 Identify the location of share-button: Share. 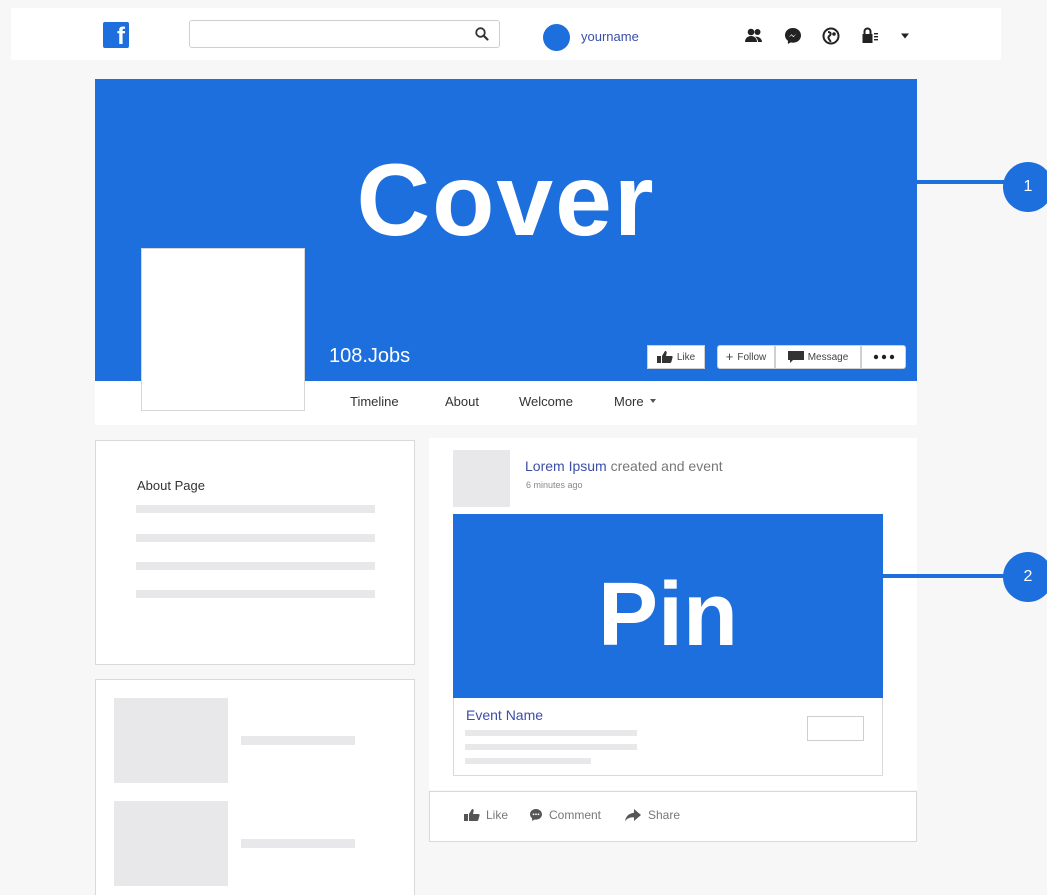
(652, 815).